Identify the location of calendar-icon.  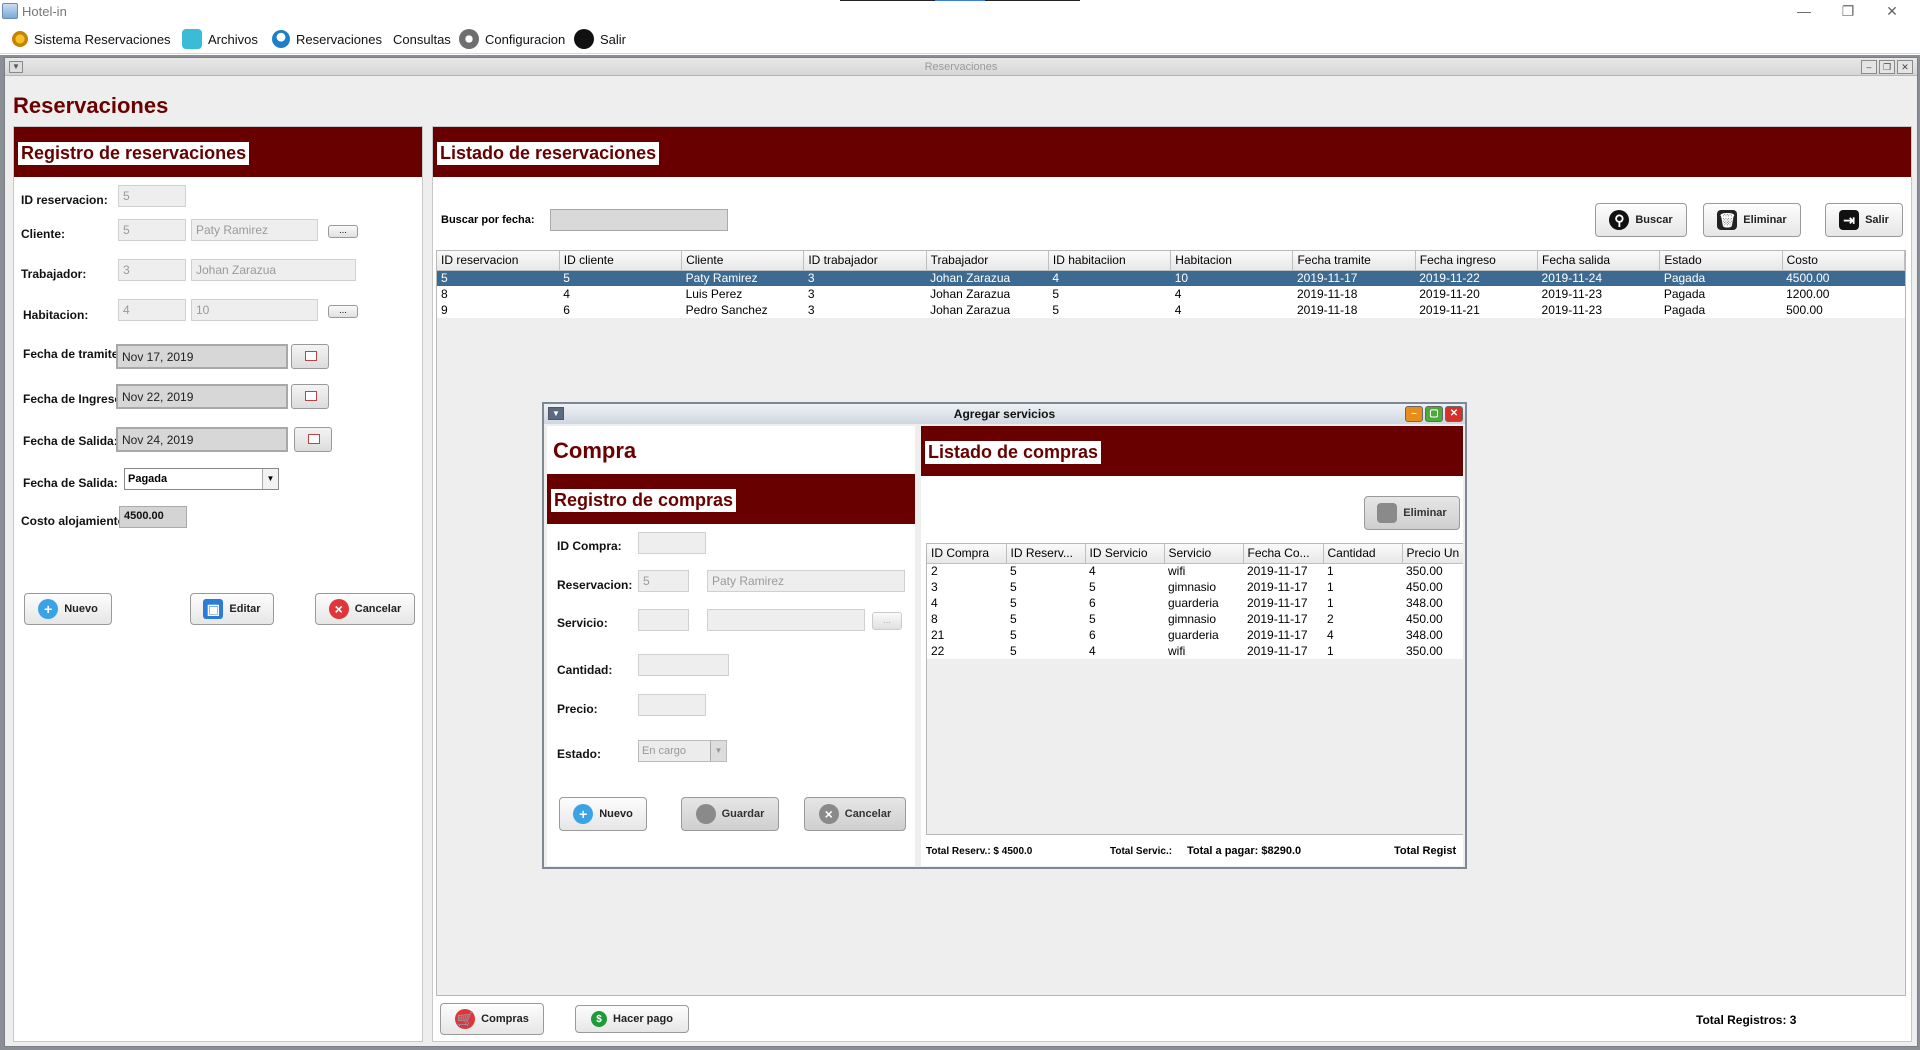
(314, 439).